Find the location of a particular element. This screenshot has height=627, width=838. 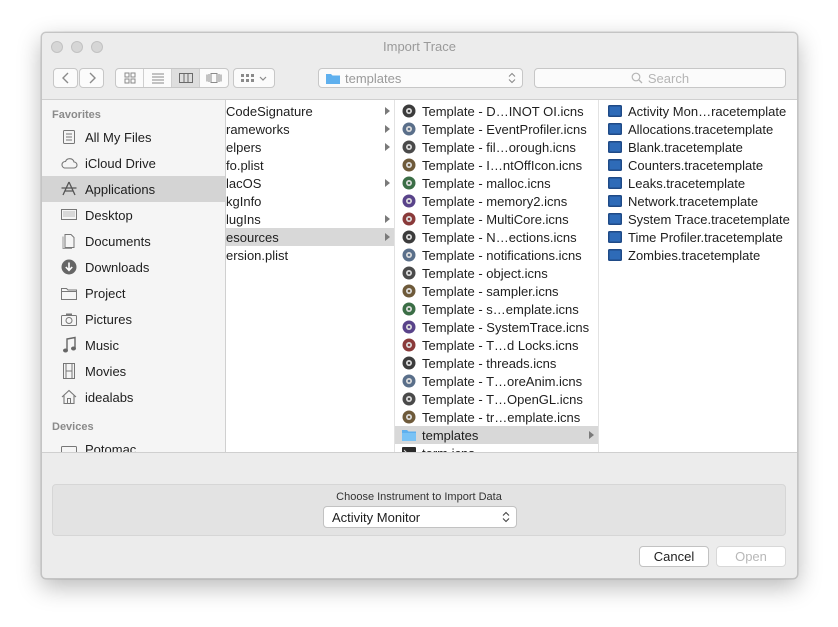

list-item: Template - tr…emplate.icns is located at coordinates (496, 417).